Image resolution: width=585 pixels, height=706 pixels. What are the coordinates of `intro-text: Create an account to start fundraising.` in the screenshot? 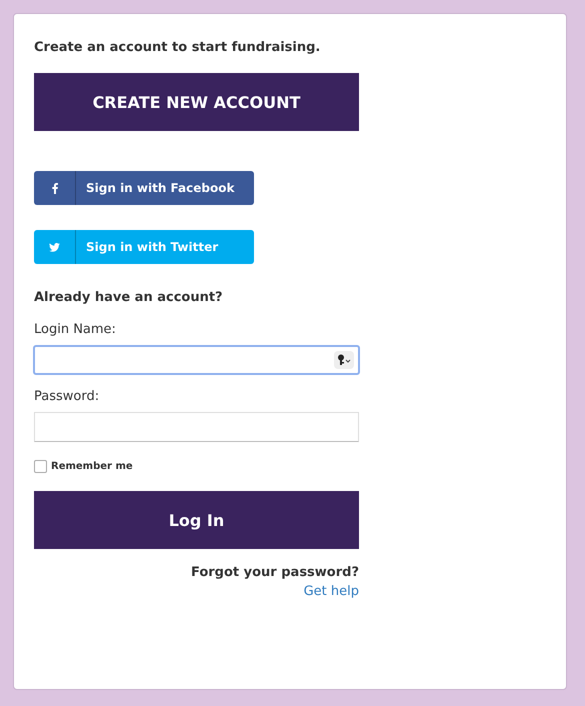 It's located at (178, 47).